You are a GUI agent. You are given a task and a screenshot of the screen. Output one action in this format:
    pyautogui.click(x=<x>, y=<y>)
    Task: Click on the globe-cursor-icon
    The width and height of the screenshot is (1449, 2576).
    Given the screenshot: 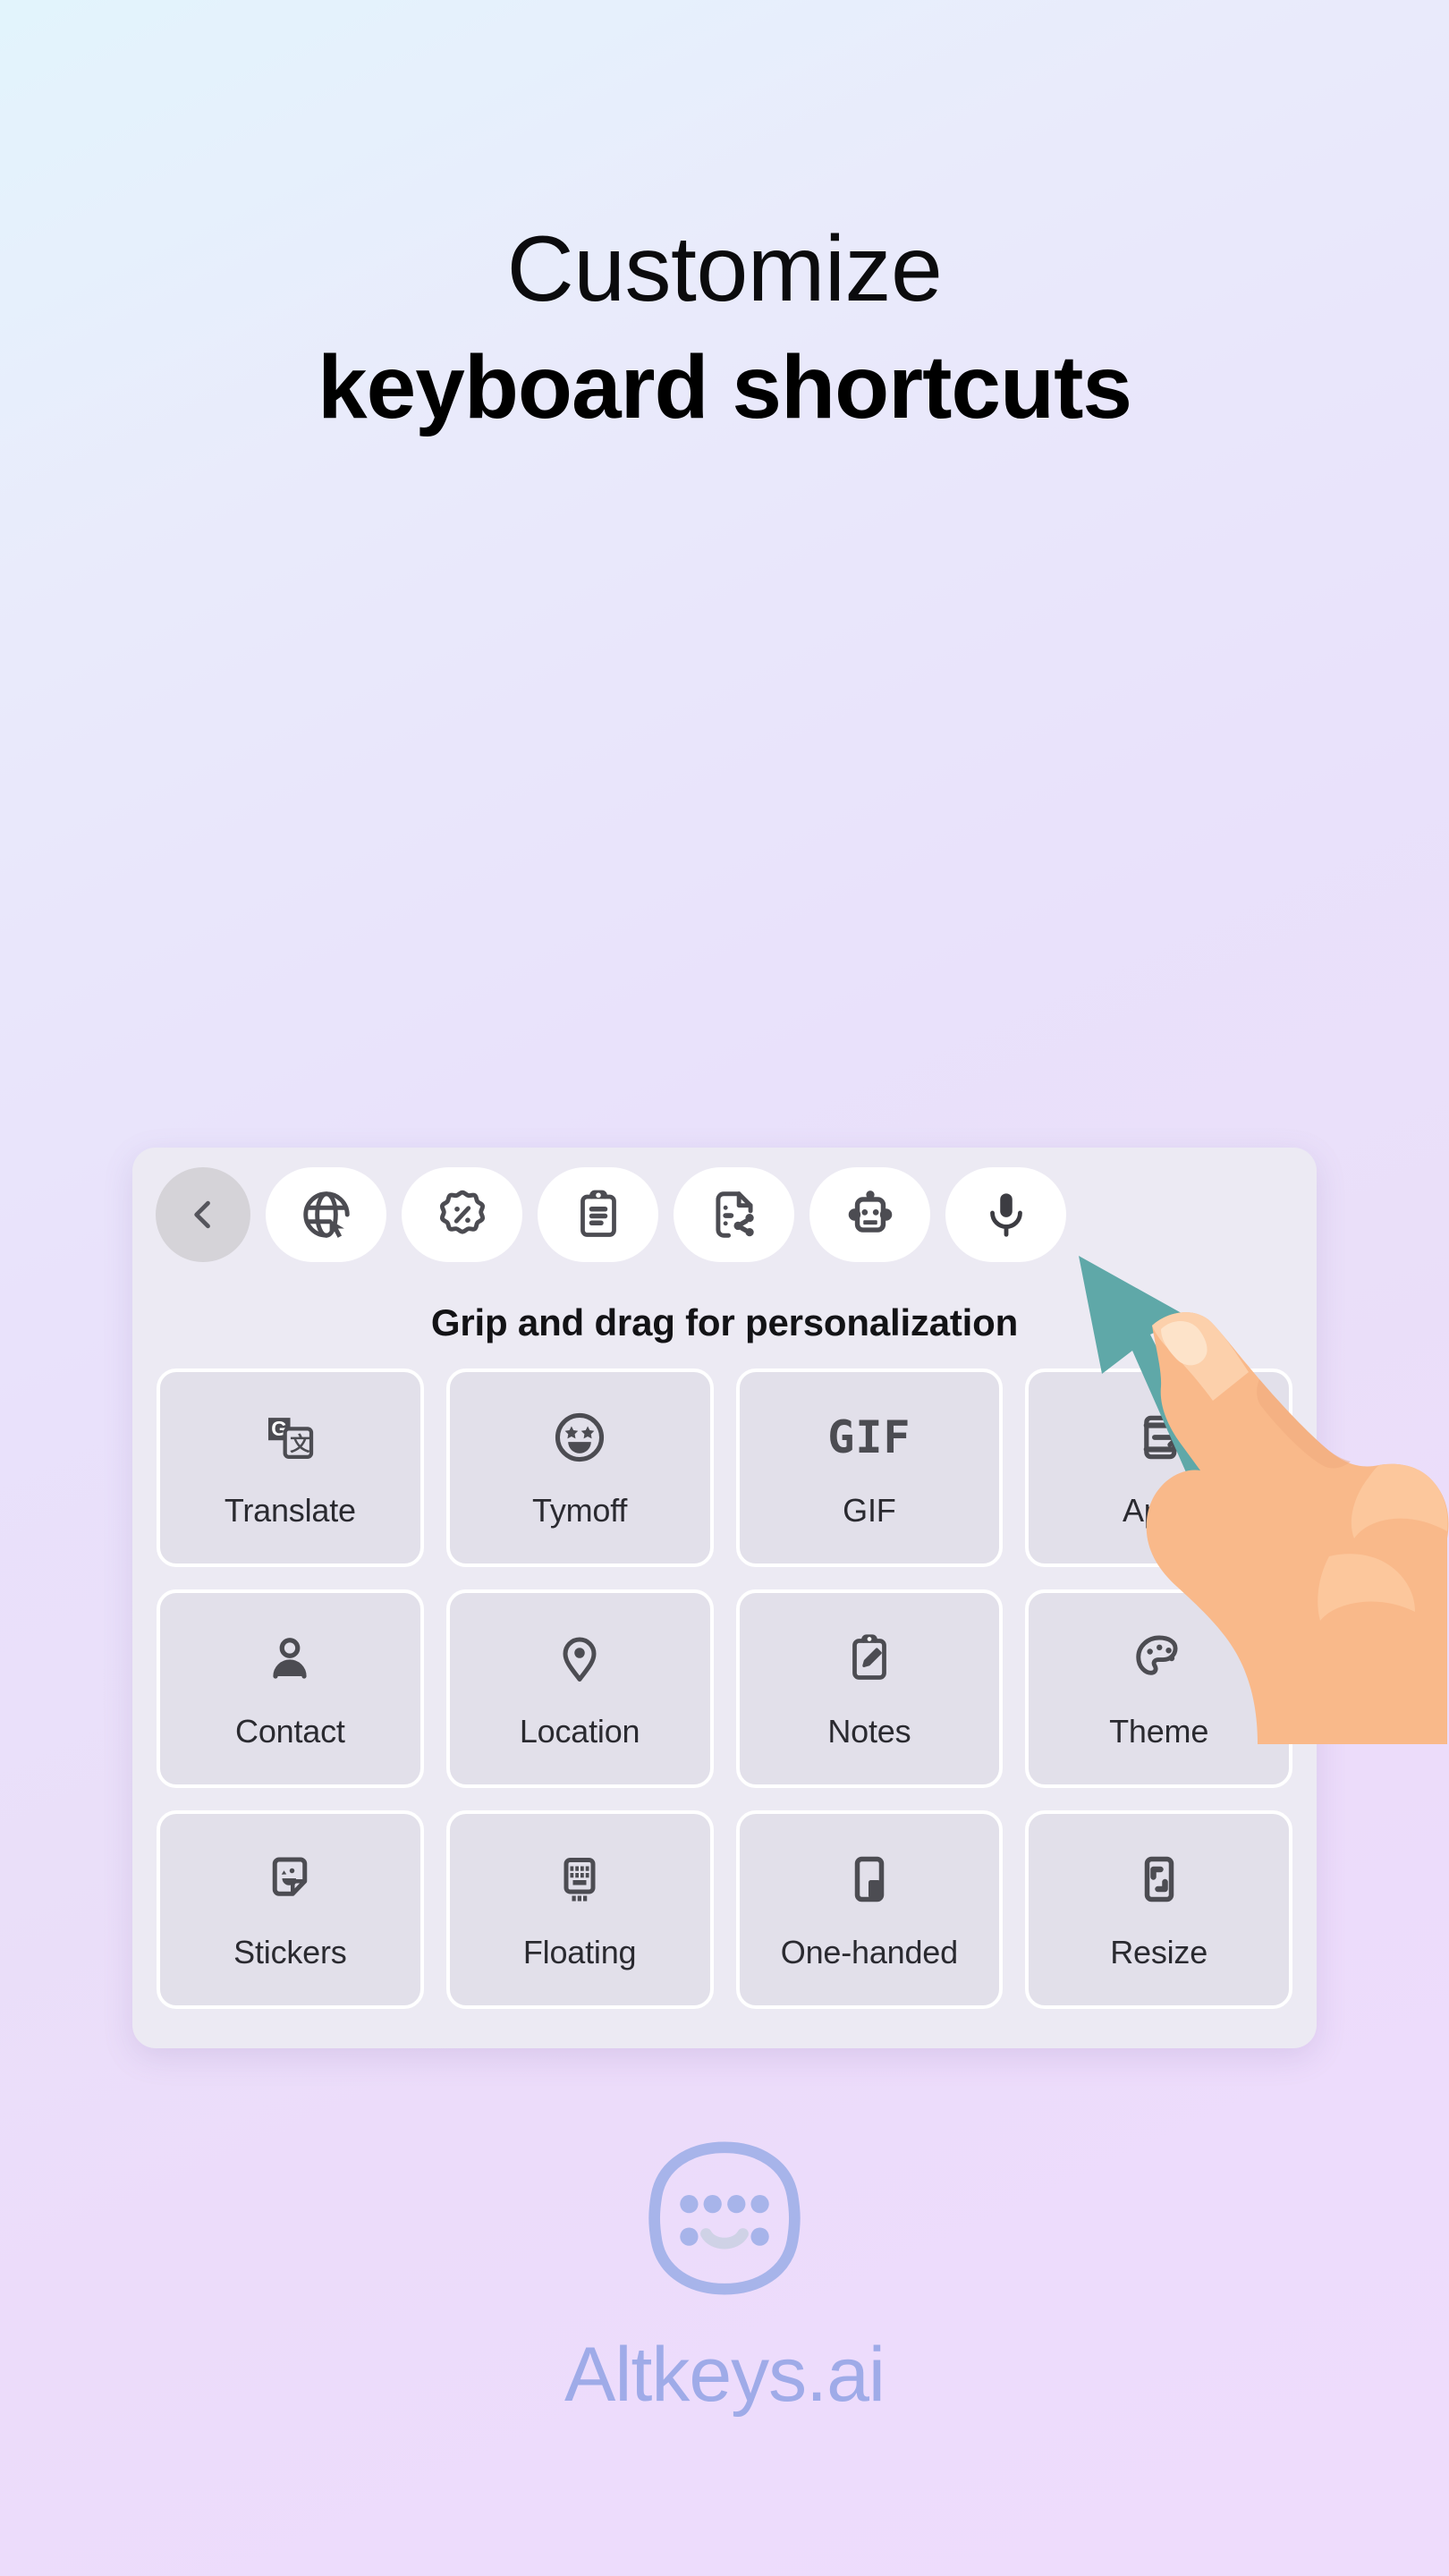 What is the action you would take?
    pyautogui.click(x=326, y=1214)
    